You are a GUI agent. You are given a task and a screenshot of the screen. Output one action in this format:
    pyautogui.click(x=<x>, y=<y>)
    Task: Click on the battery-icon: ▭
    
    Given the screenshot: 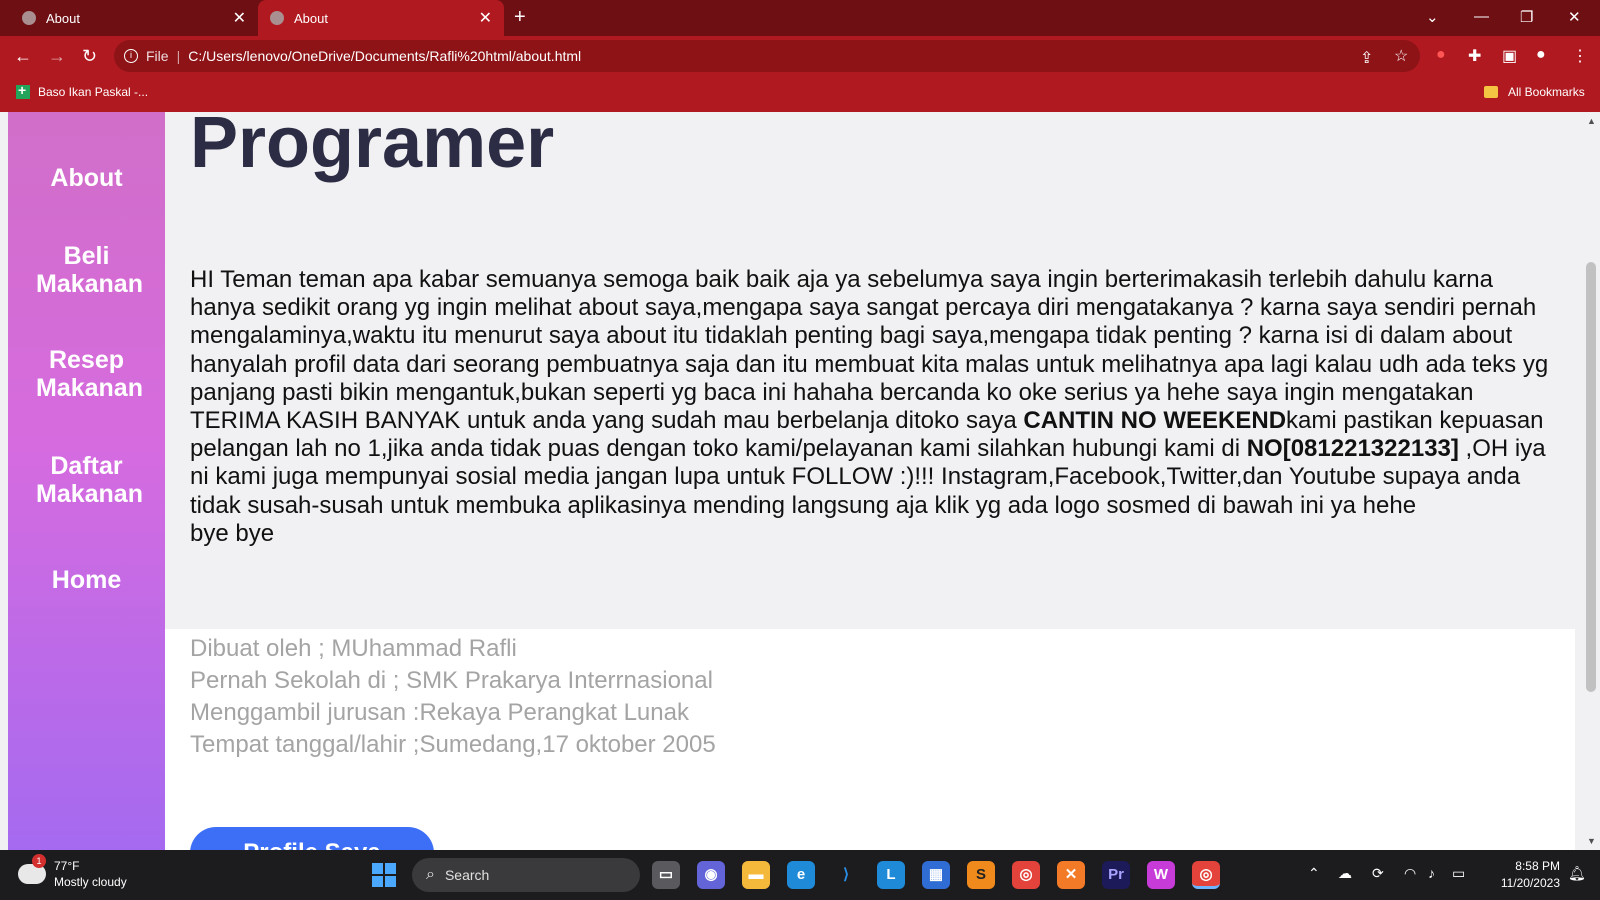 What is the action you would take?
    pyautogui.click(x=1458, y=873)
    